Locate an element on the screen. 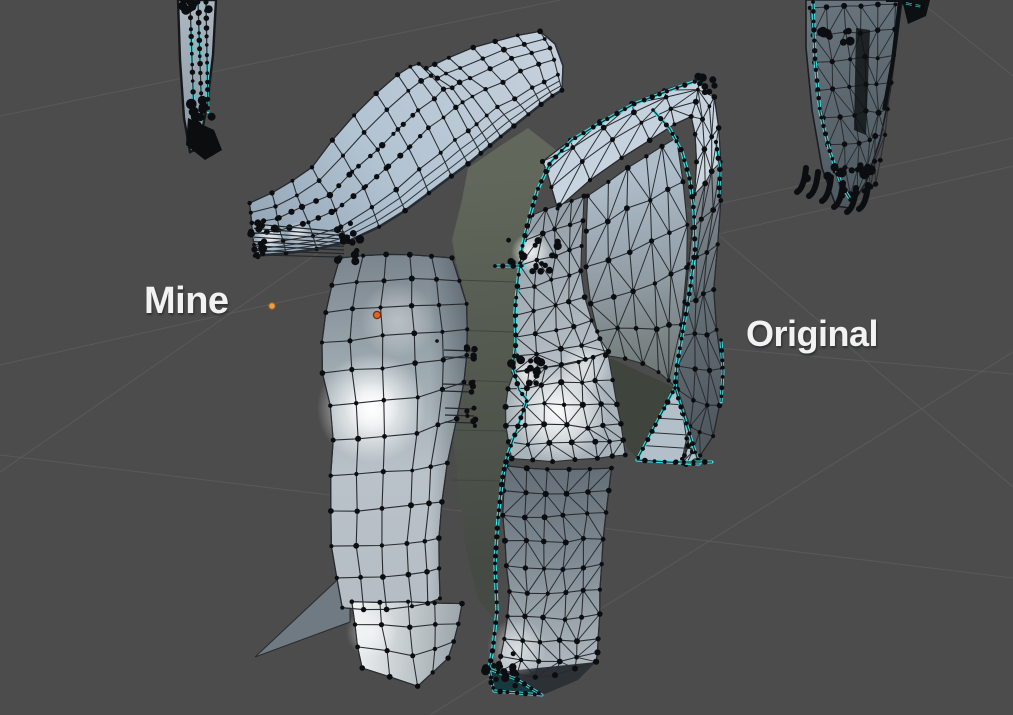  stray-vertex-dot is located at coordinates (437, 341).